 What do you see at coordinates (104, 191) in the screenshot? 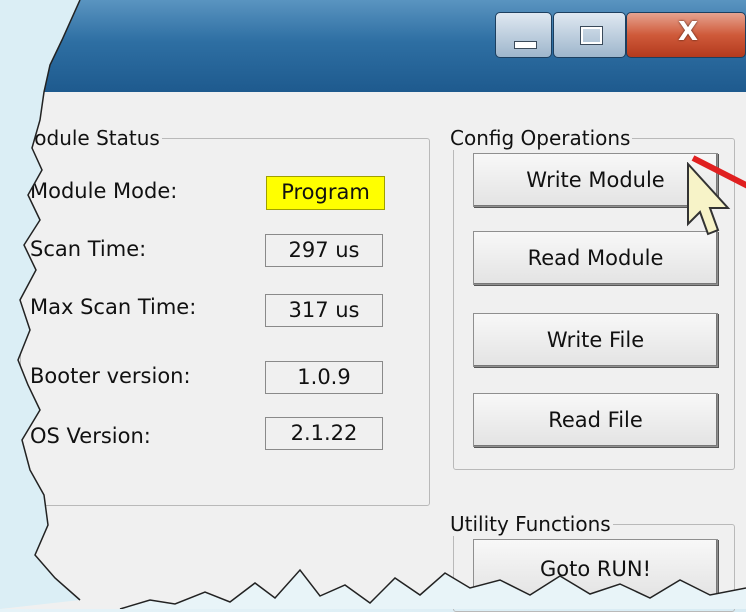
I see `module-mode-label: Module Mode:` at bounding box center [104, 191].